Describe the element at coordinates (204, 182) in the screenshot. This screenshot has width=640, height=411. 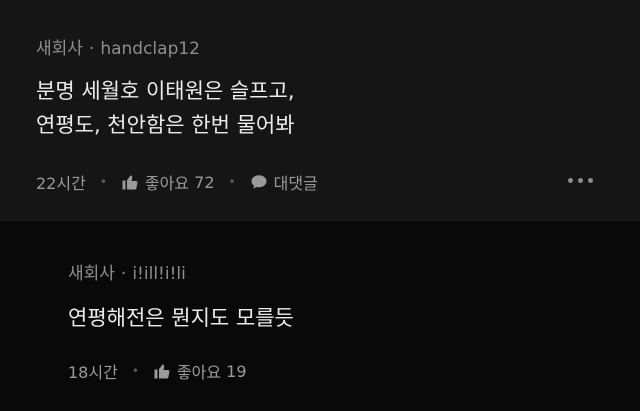
I see `like-count: 72` at that location.